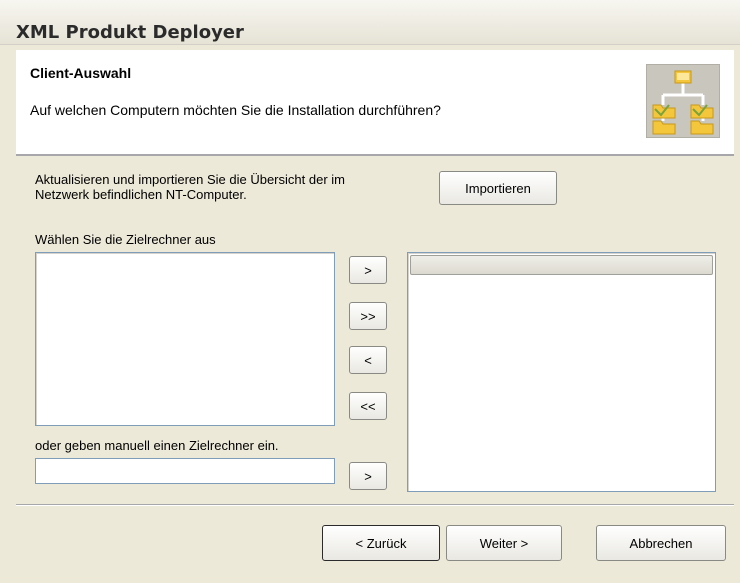  I want to click on title-bar: XML Produkt Deployer, so click(370, 22).